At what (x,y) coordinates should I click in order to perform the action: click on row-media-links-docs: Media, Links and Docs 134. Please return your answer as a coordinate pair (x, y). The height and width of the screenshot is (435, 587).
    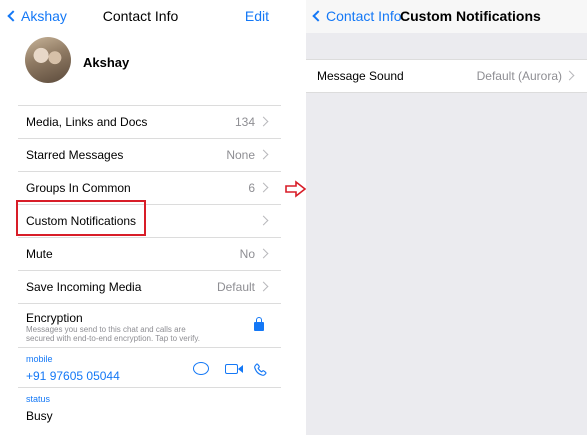
    Looking at the image, I should click on (149, 121).